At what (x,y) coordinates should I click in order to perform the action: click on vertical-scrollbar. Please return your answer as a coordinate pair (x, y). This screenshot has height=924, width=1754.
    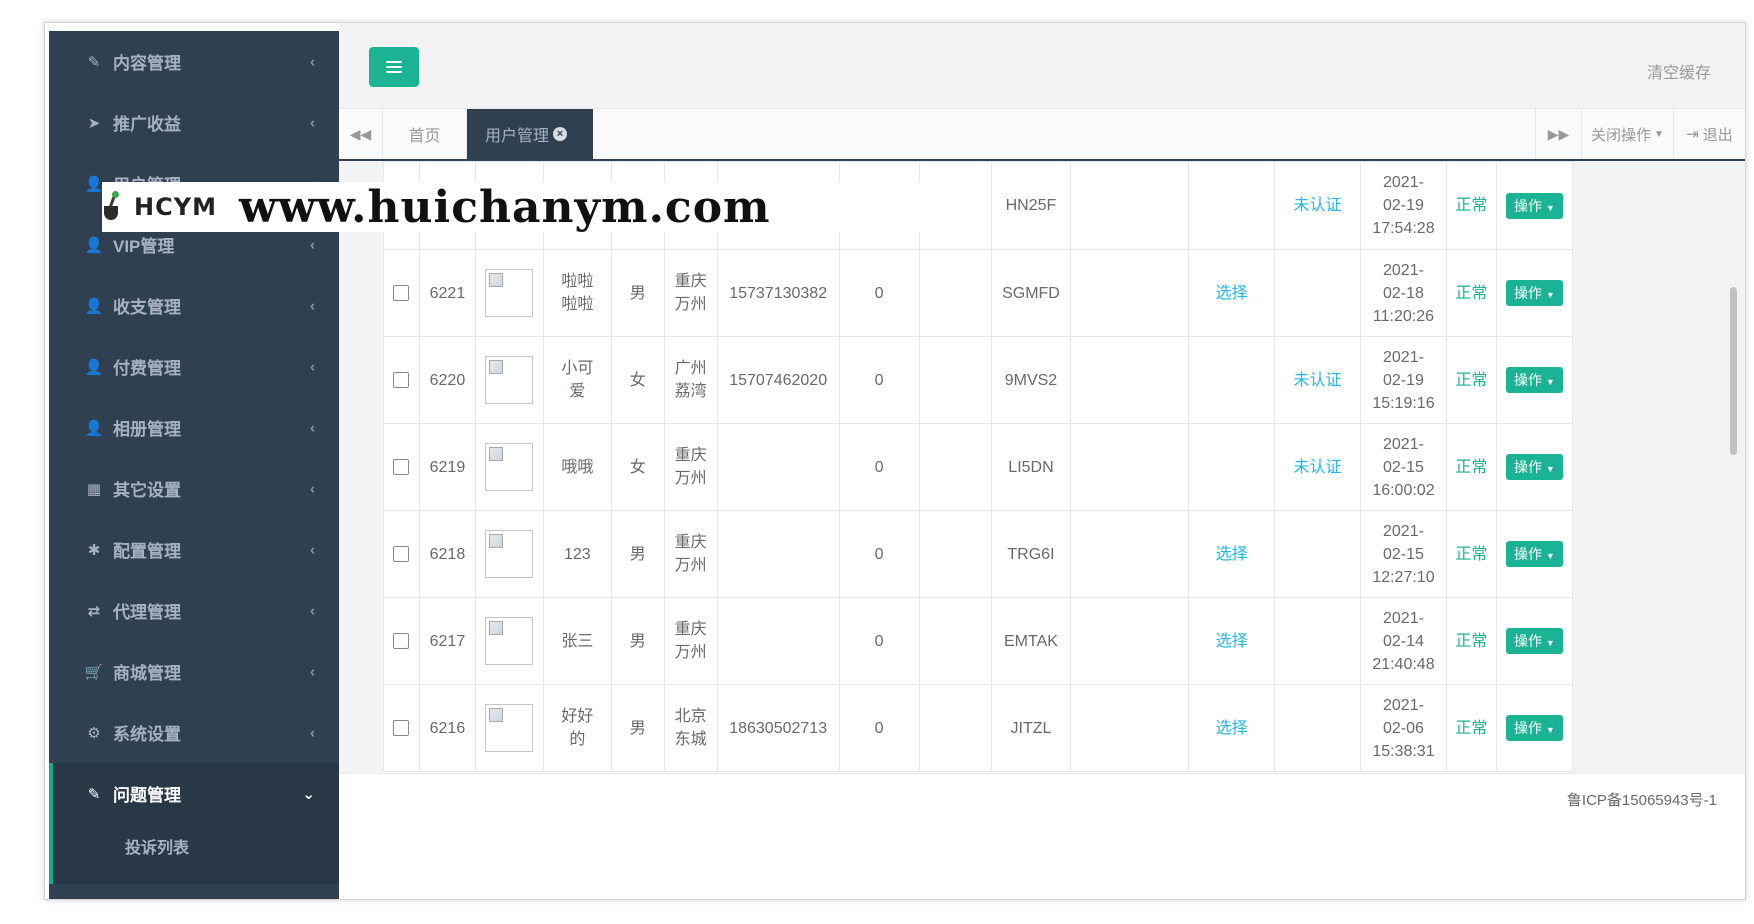
    Looking at the image, I should click on (1733, 371).